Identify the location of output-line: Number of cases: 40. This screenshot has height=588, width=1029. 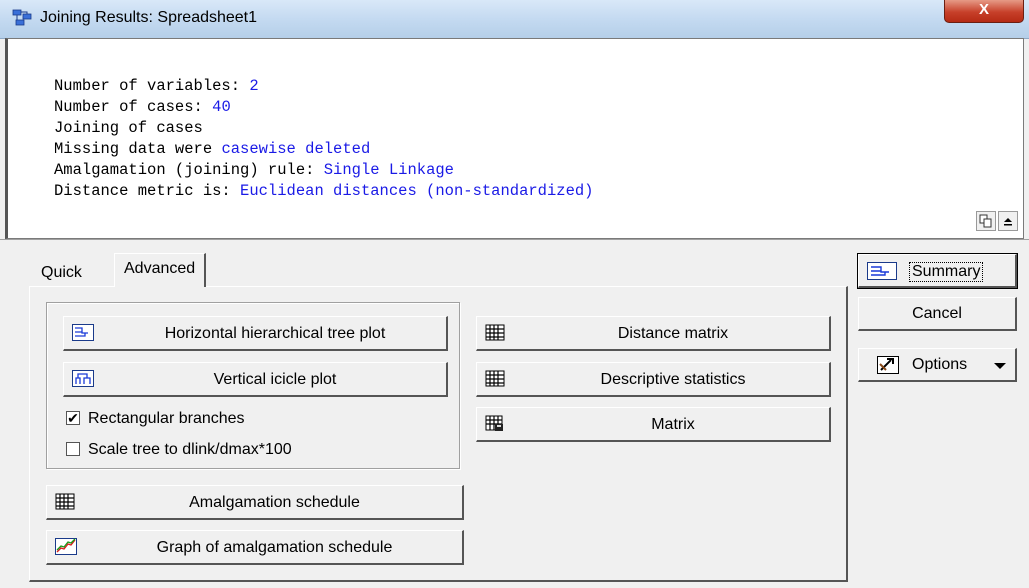
(142, 107).